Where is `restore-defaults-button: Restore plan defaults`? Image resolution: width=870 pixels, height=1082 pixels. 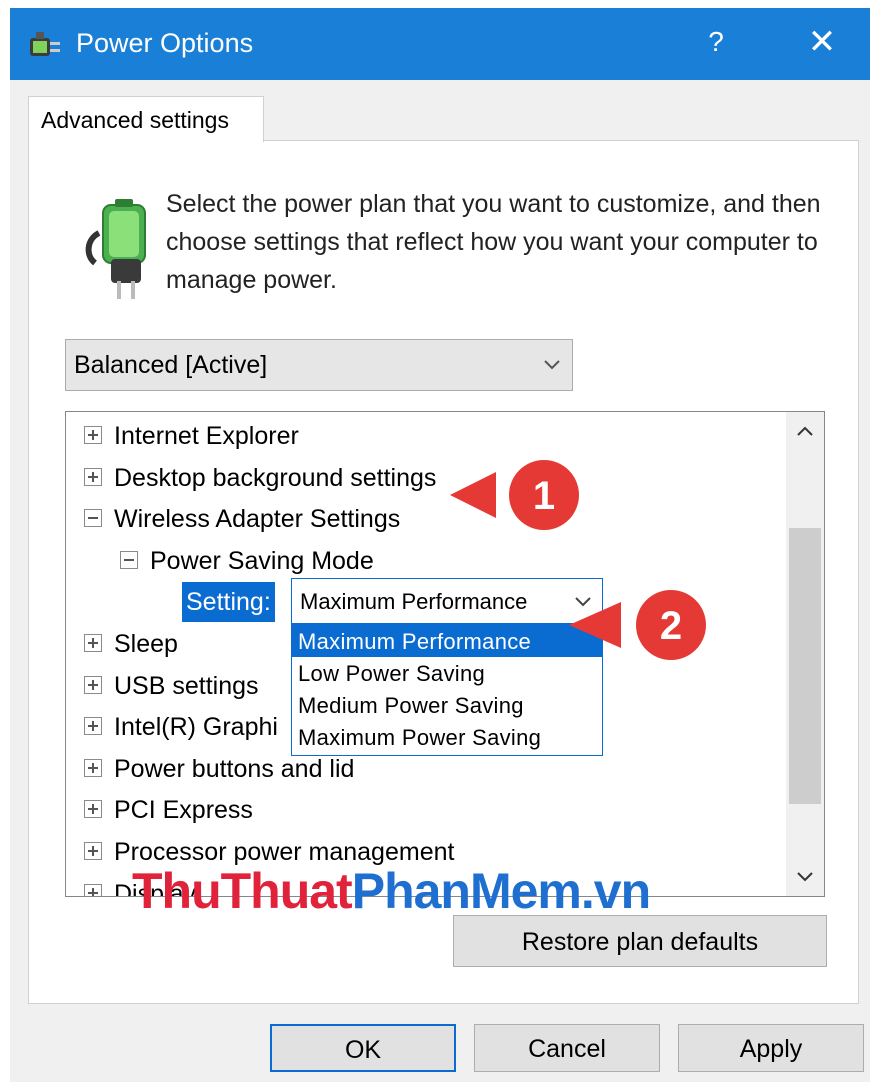 restore-defaults-button: Restore plan defaults is located at coordinates (640, 941).